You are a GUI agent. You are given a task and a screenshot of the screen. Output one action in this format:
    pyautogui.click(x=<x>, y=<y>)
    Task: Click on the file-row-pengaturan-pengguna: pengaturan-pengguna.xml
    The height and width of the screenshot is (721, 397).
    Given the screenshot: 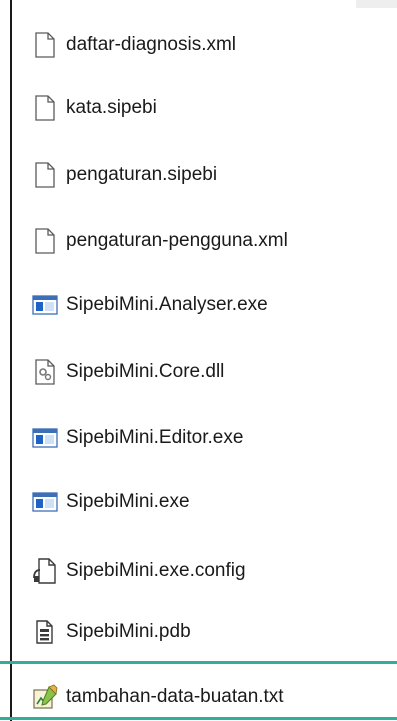 What is the action you would take?
    pyautogui.click(x=204, y=241)
    